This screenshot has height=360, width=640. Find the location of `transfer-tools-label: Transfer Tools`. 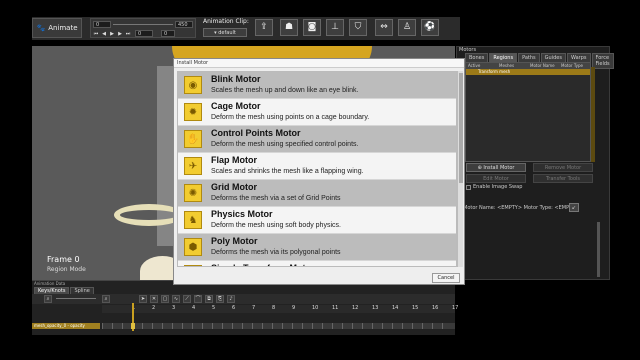

transfer-tools-label: Transfer Tools is located at coordinates (562, 179).